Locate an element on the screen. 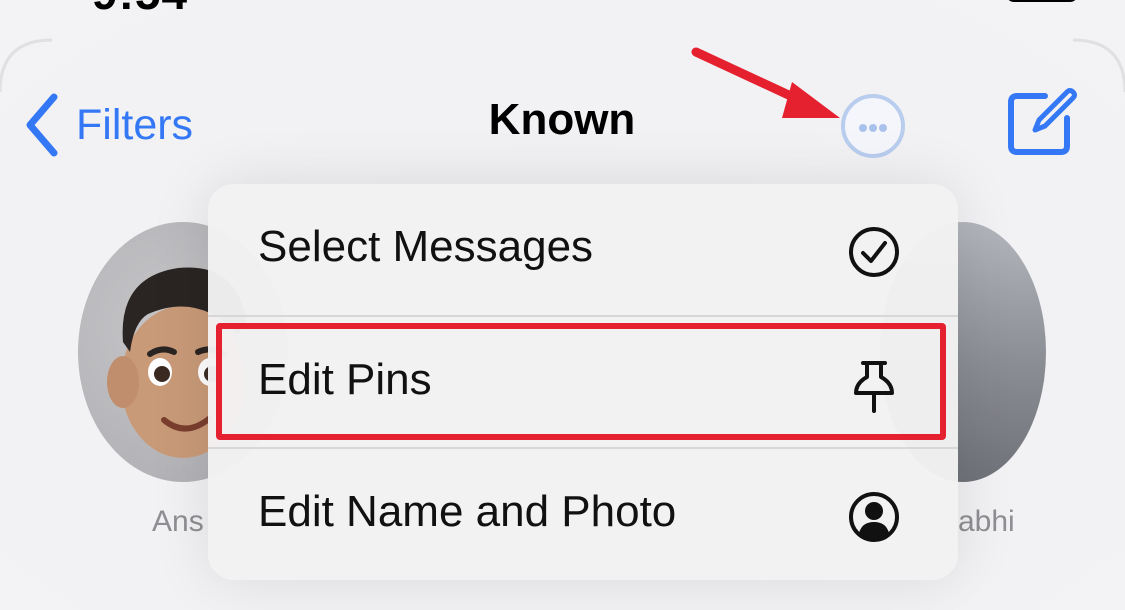 This screenshot has height=610, width=1125. person-circle-icon is located at coordinates (874, 517).